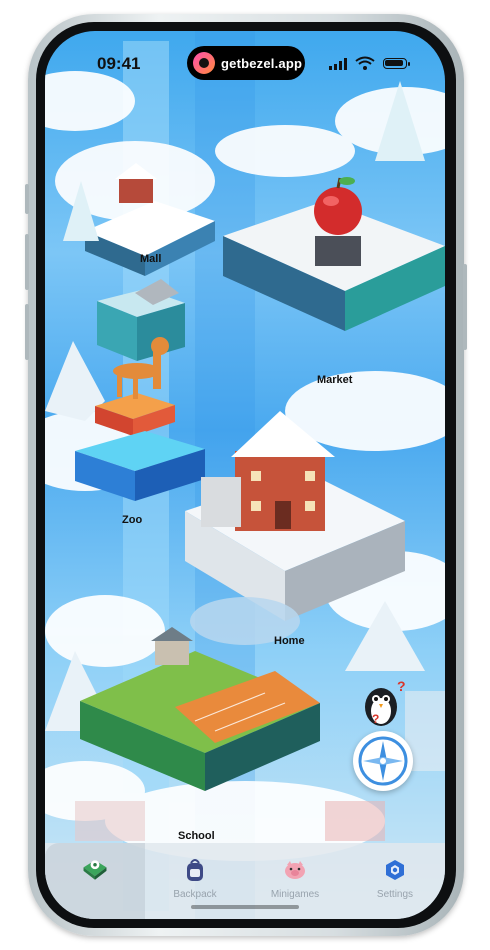 This screenshot has height=950, width=490. What do you see at coordinates (289, 641) in the screenshot?
I see `location-label-home: Home` at bounding box center [289, 641].